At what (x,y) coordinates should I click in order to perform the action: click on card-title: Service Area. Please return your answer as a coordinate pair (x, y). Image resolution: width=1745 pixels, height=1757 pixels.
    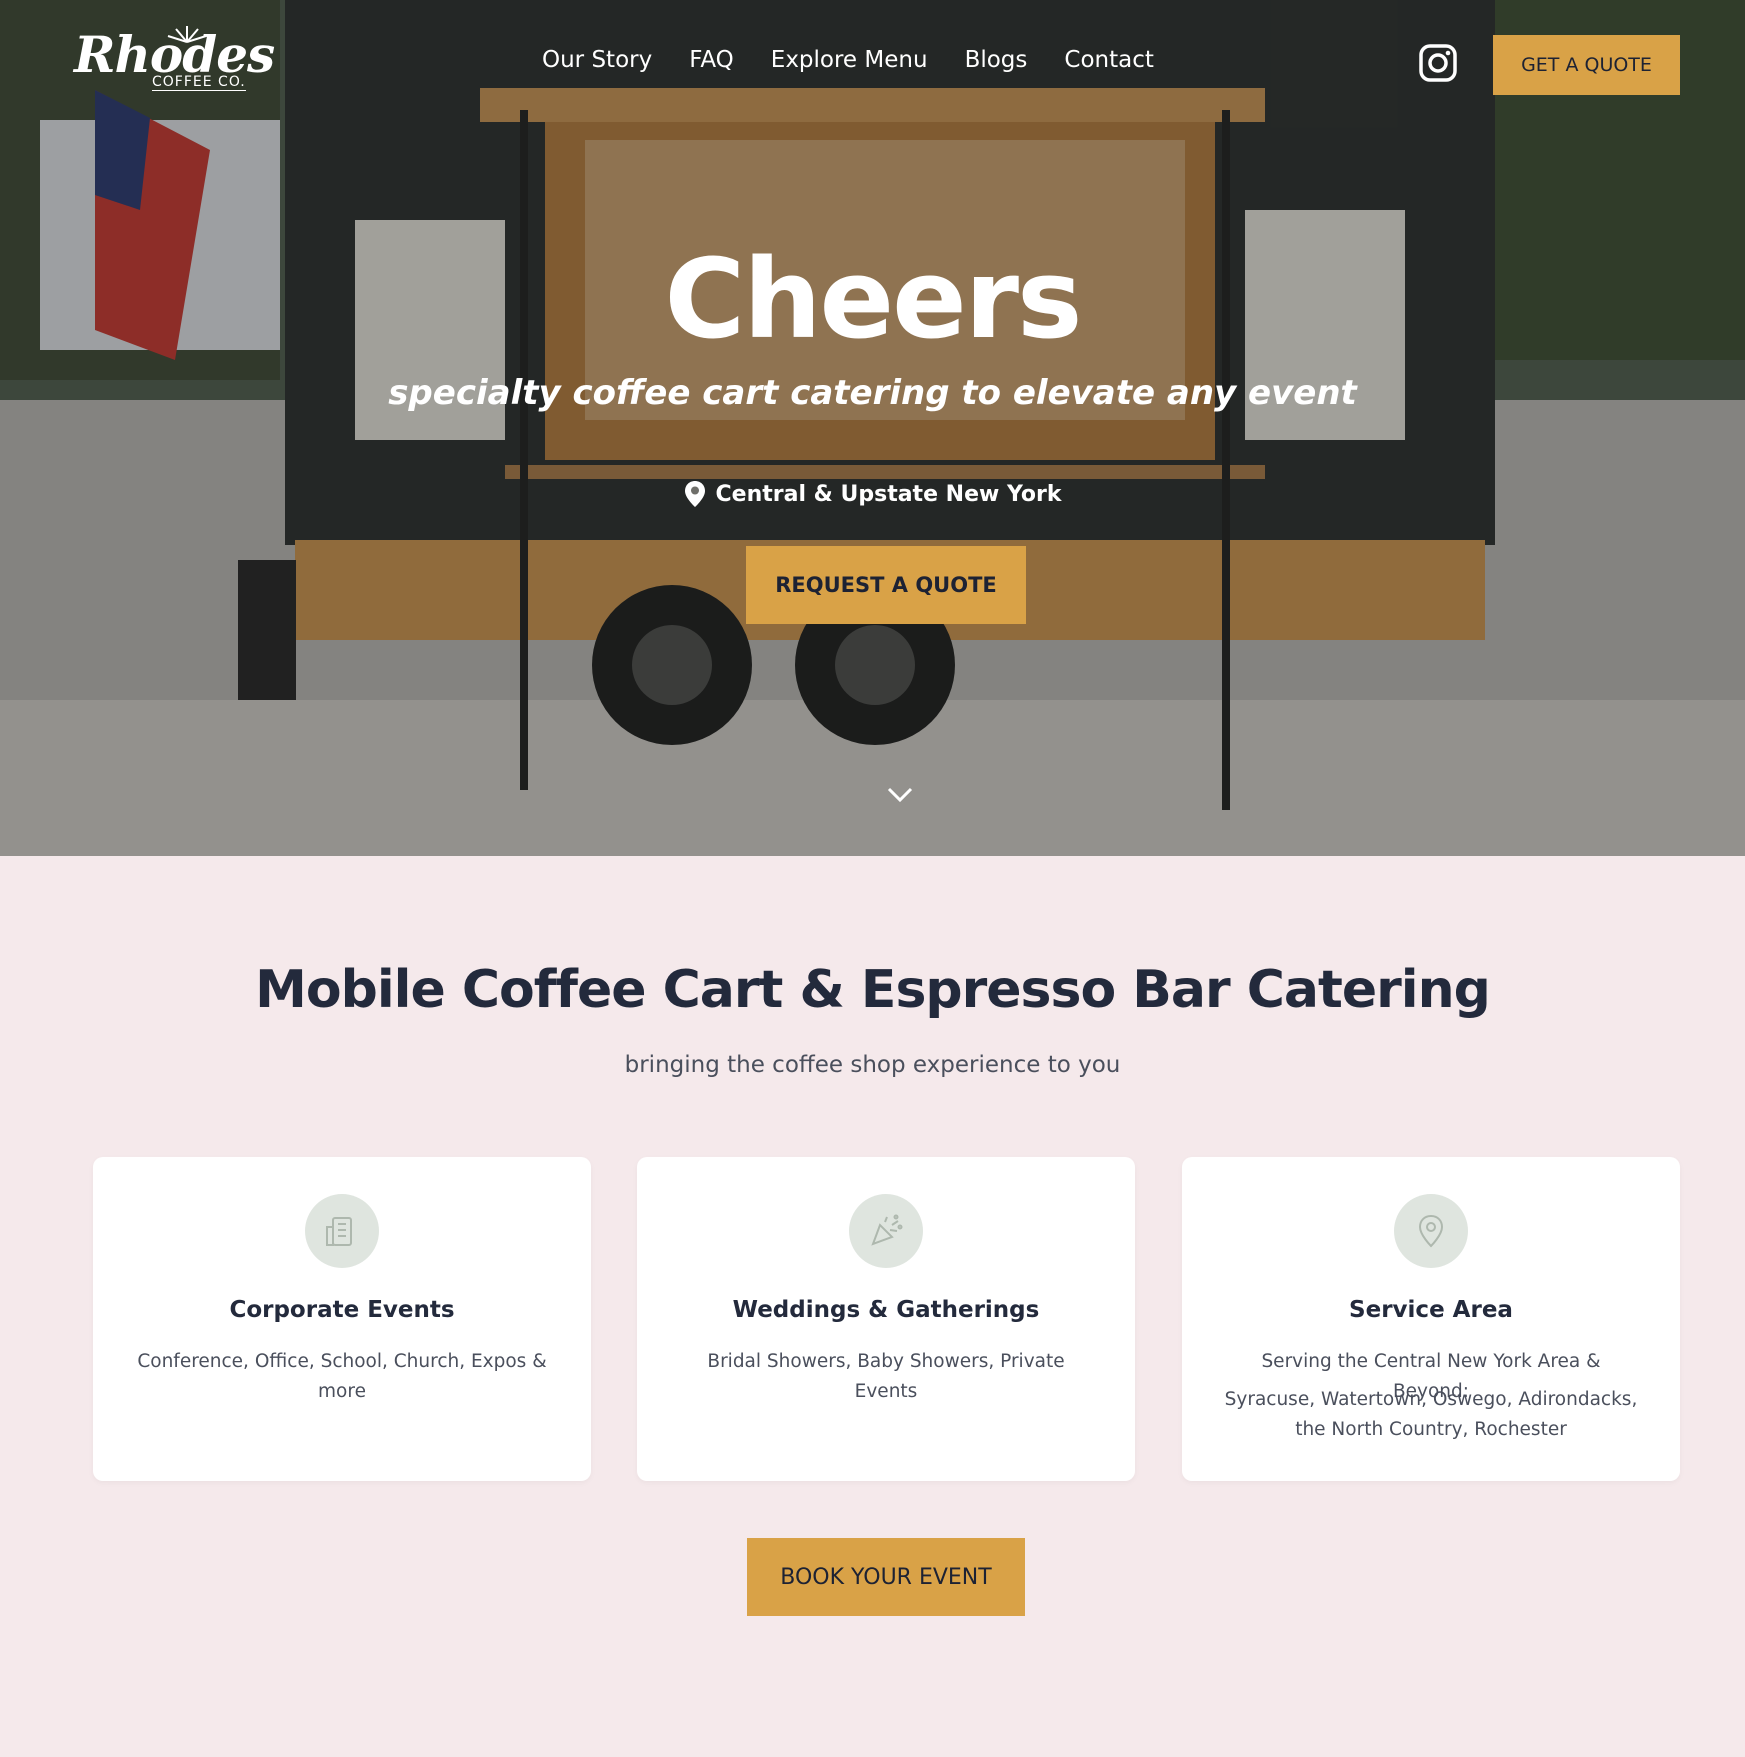
    Looking at the image, I should click on (1431, 1310).